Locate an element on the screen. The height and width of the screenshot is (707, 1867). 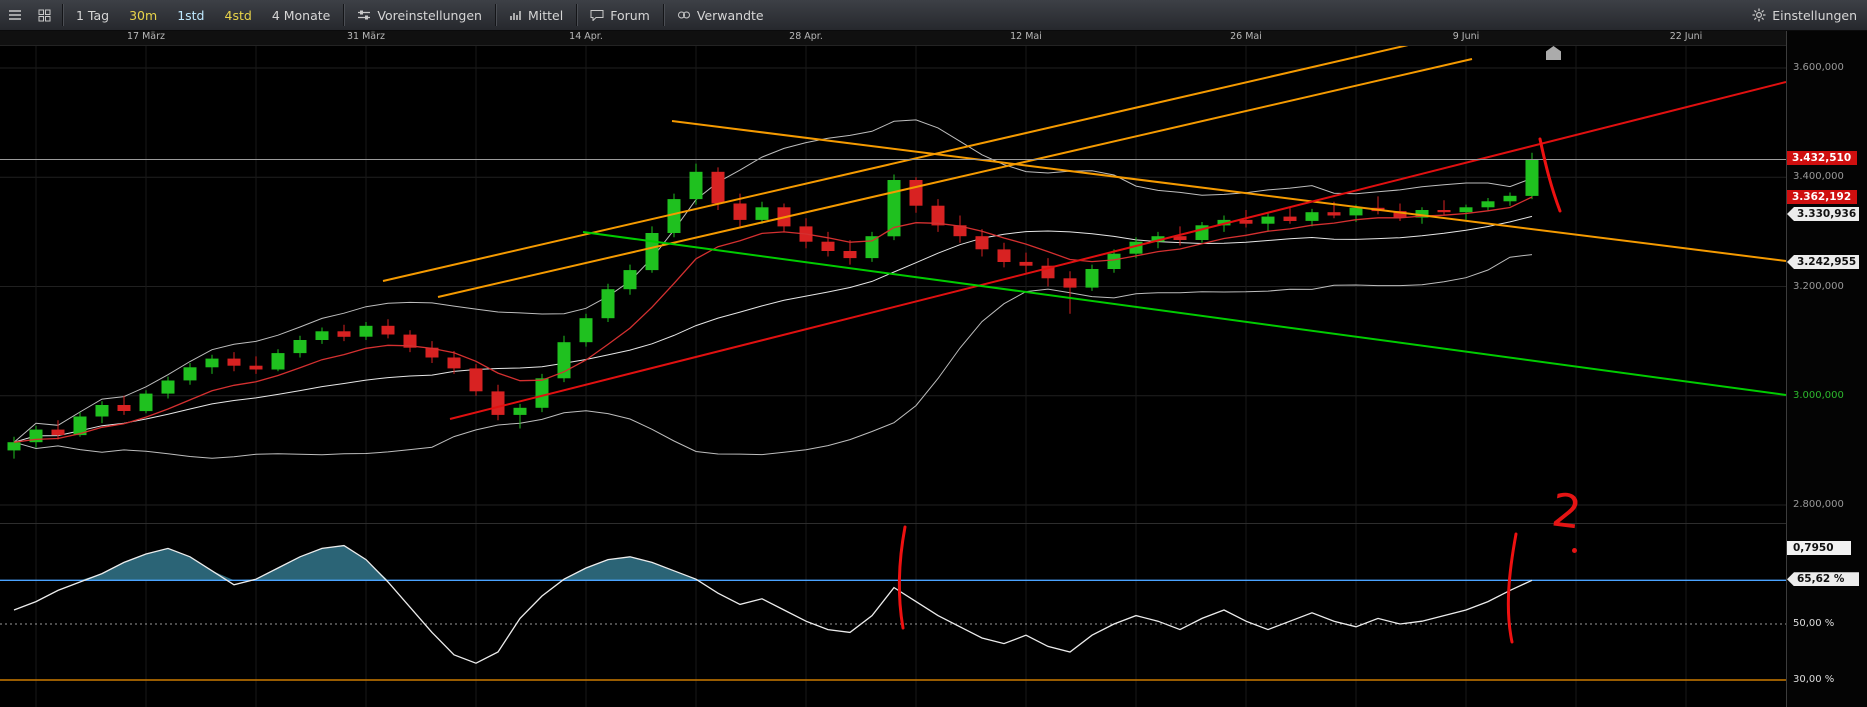
layout-grid-button is located at coordinates (44, 15).